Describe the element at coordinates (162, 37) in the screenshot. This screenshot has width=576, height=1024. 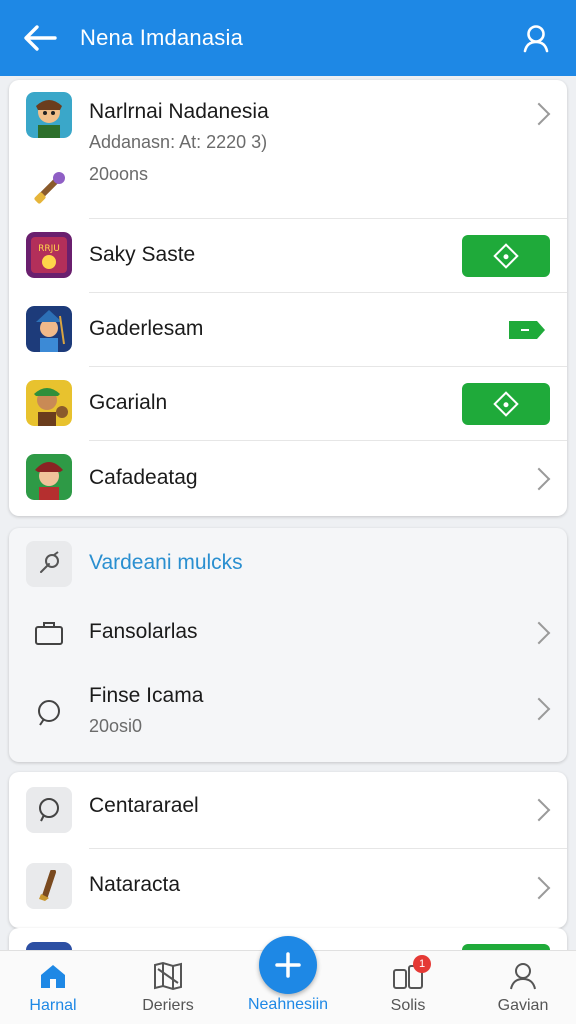
I see `page-title: Nena Imdanasia` at that location.